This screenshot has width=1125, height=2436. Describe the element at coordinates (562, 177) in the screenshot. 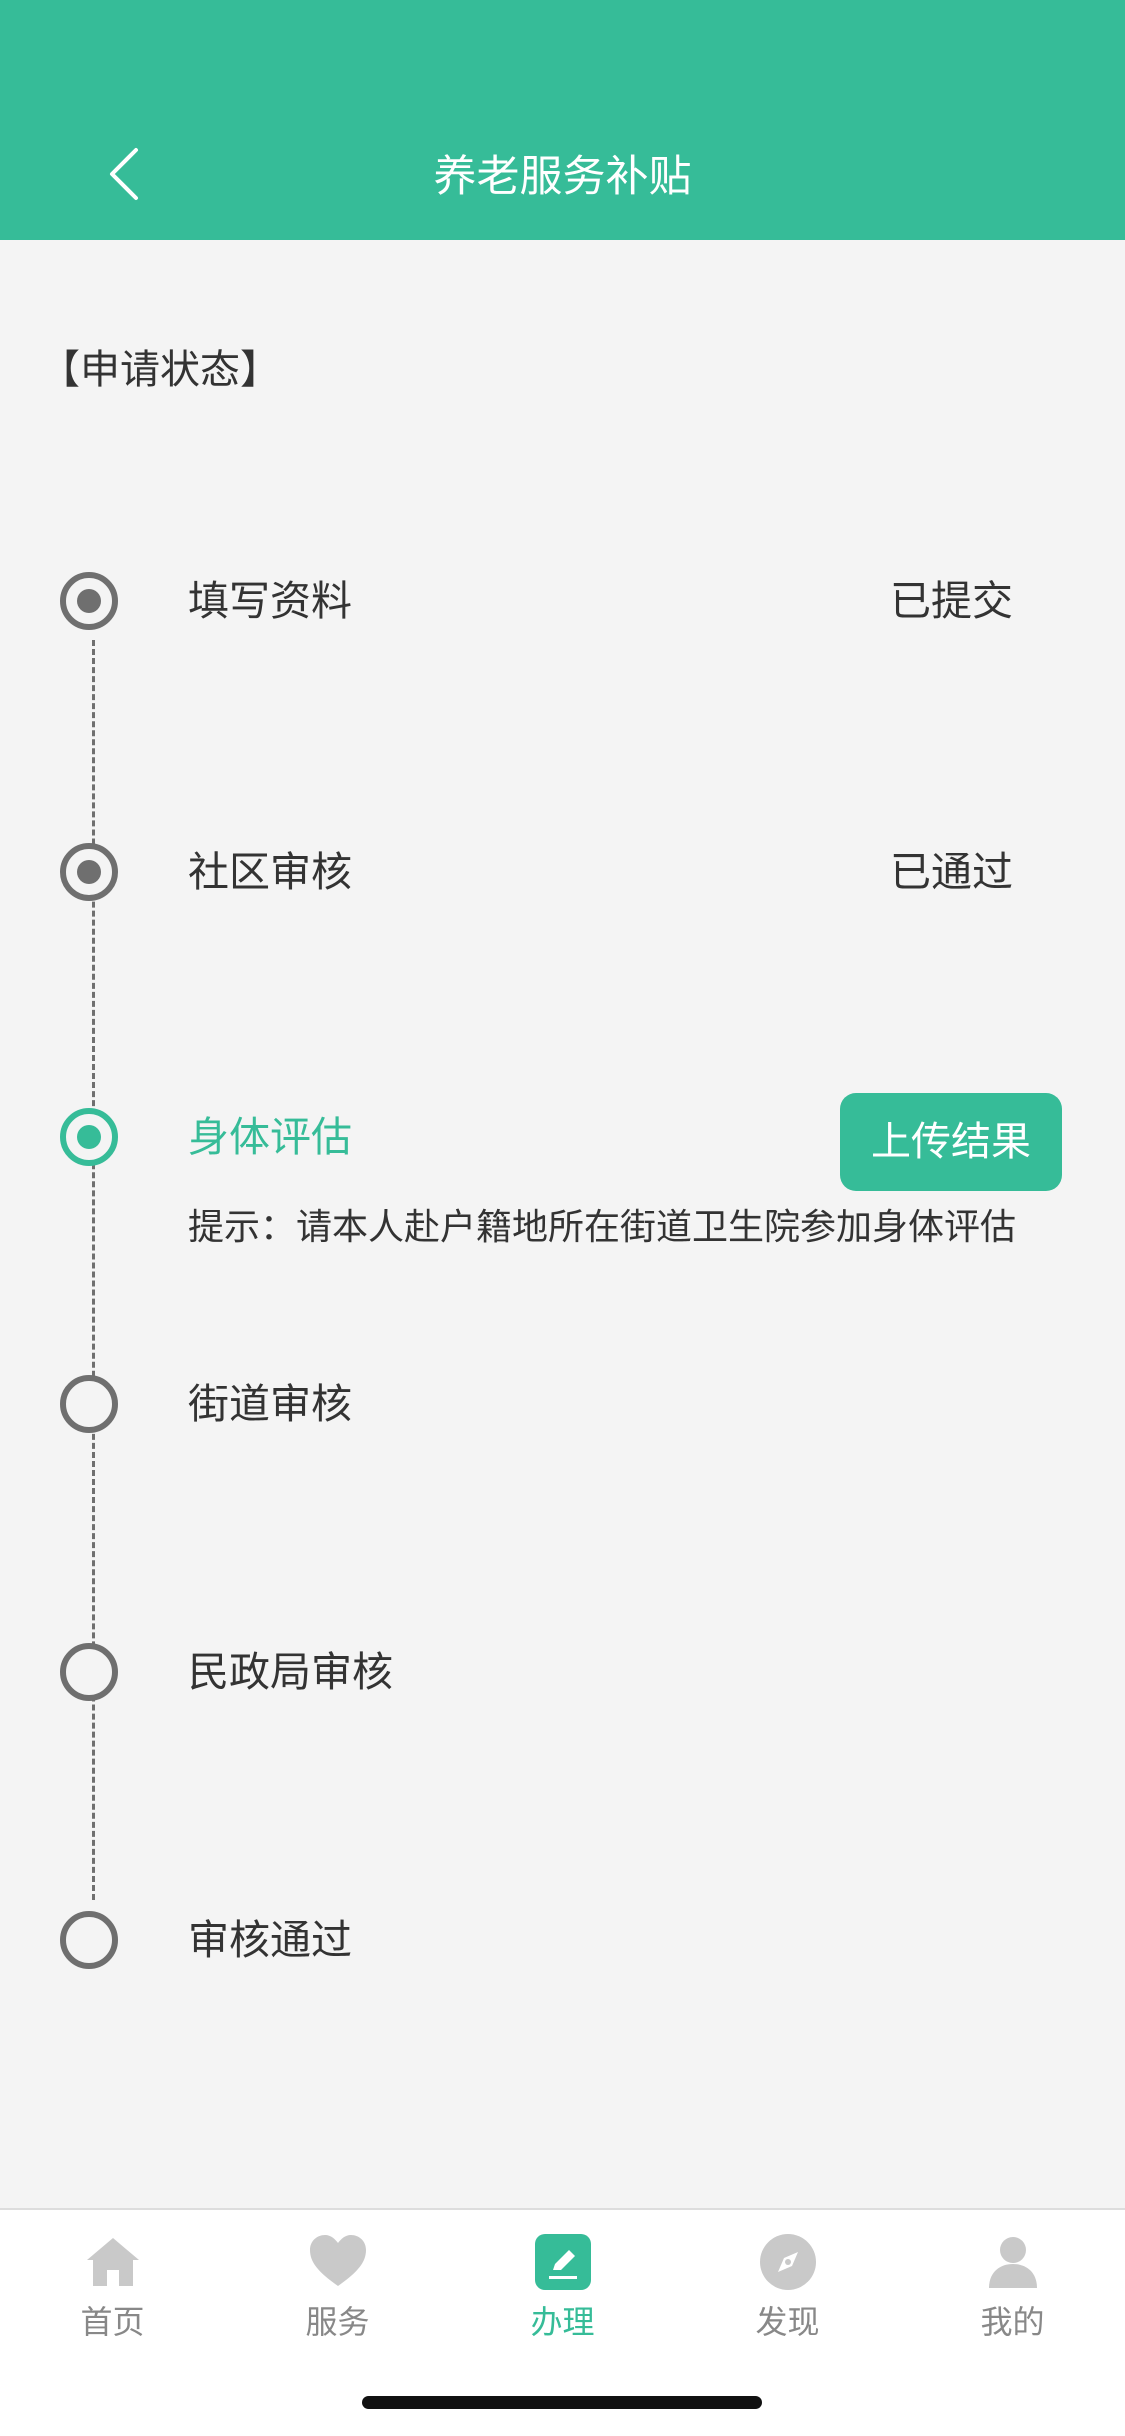

I see `page-title: 养老服务补贴` at that location.